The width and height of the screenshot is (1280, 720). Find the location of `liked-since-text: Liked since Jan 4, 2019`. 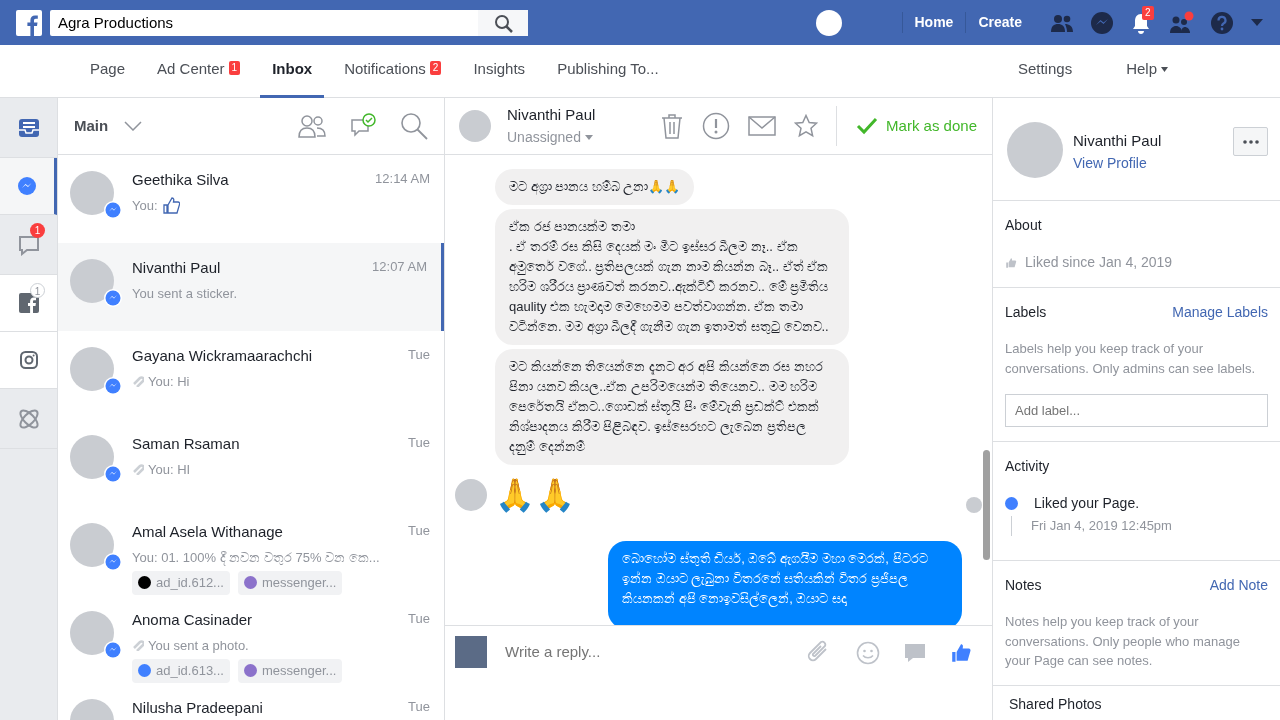

liked-since-text: Liked since Jan 4, 2019 is located at coordinates (1099, 262).